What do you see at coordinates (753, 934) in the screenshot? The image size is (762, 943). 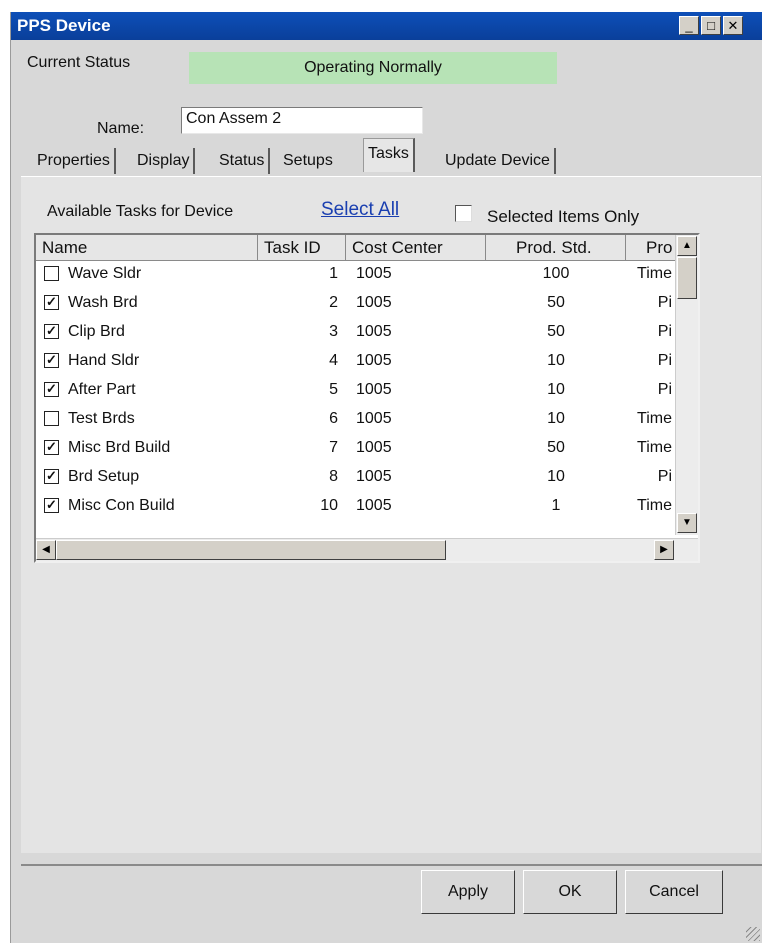 I see `resize-grip-icon` at bounding box center [753, 934].